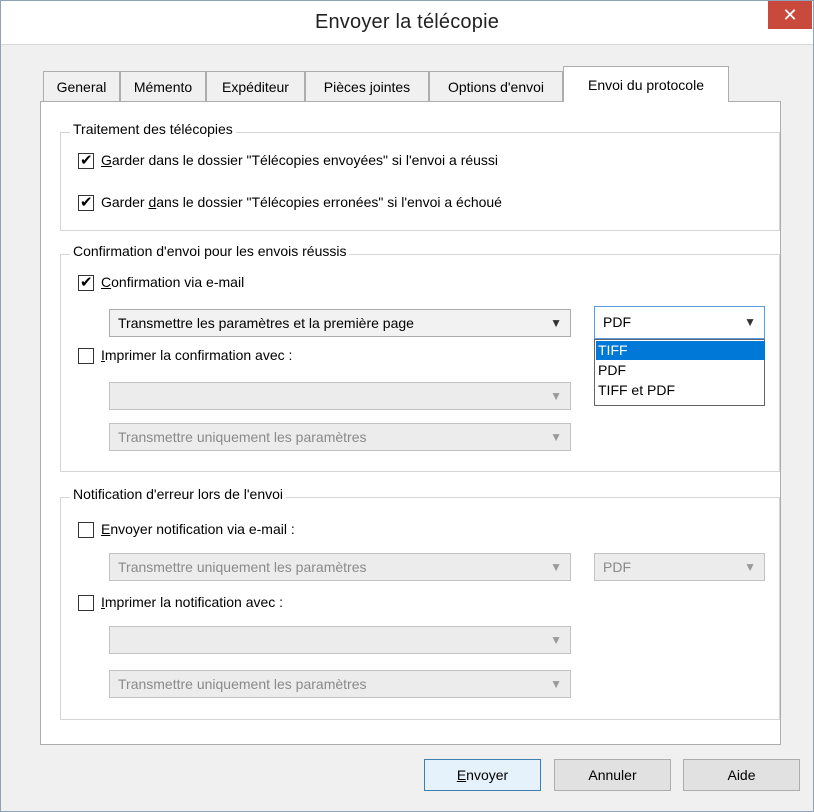  I want to click on error-email-checkbox, so click(86, 530).